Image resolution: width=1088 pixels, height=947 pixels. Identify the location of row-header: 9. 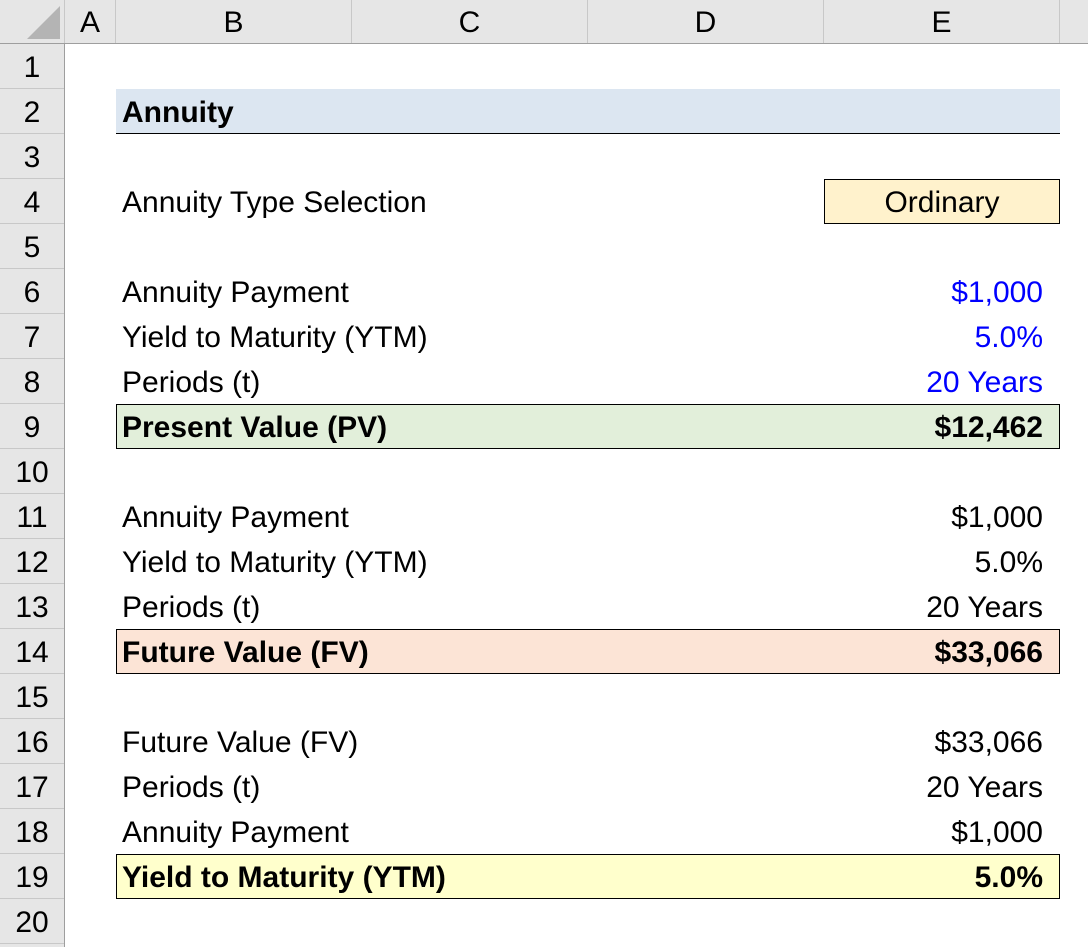
(32, 426).